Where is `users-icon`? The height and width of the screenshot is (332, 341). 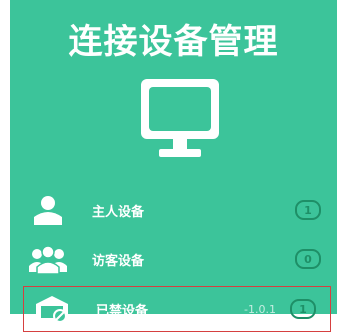 users-icon is located at coordinates (48, 259).